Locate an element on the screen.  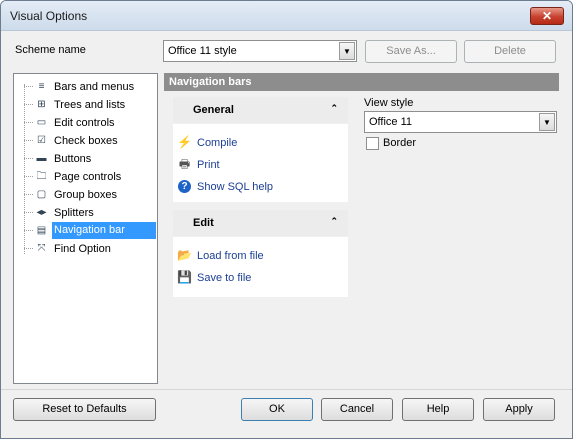
tree-item-edit-controls: ▭ Edit controls is located at coordinates (85, 123).